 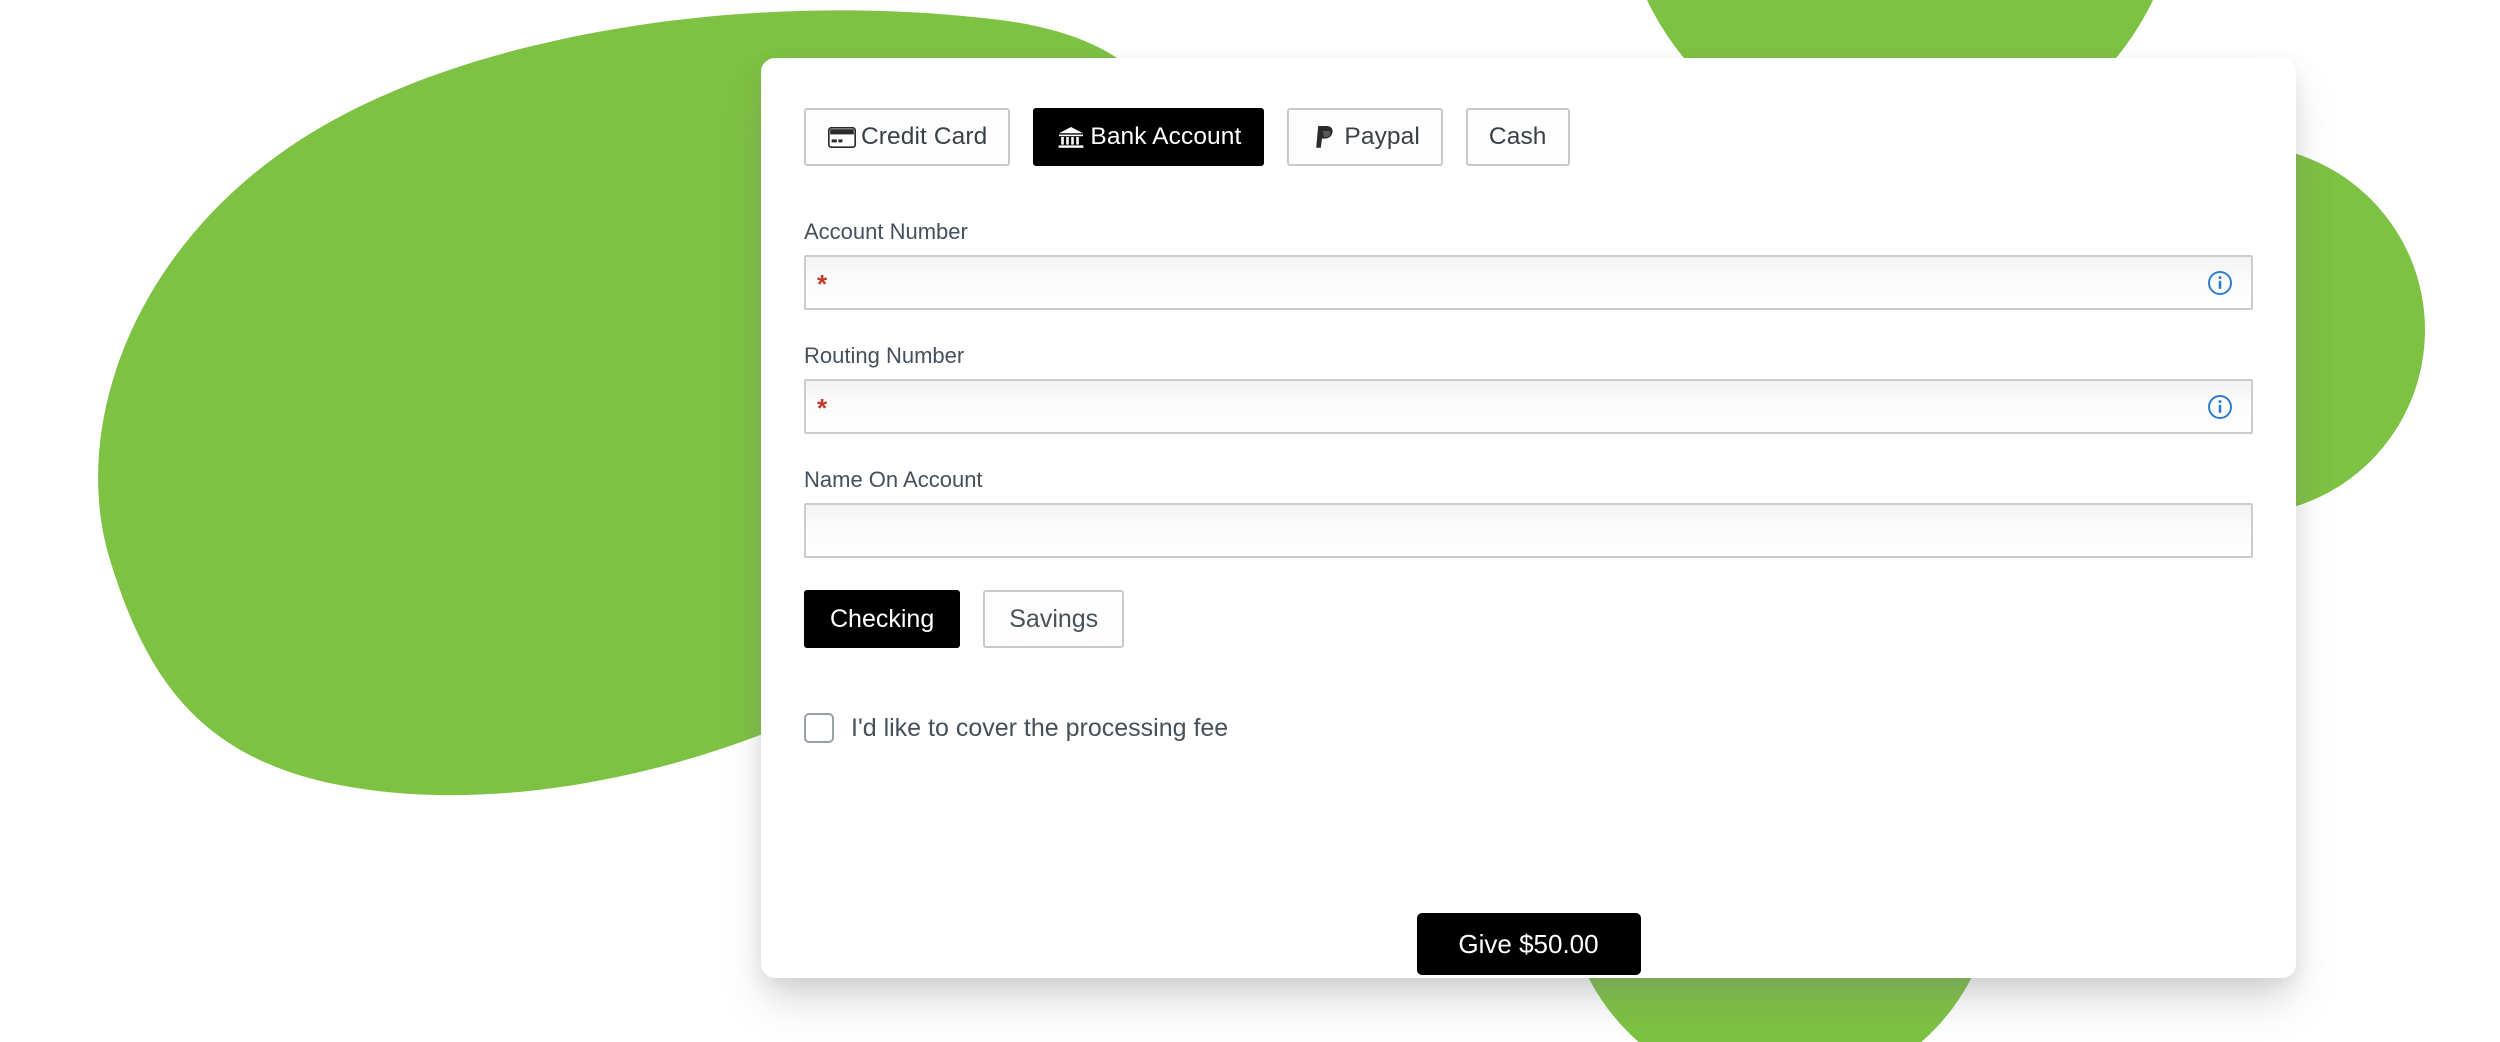 What do you see at coordinates (1071, 137) in the screenshot?
I see `bank-icon` at bounding box center [1071, 137].